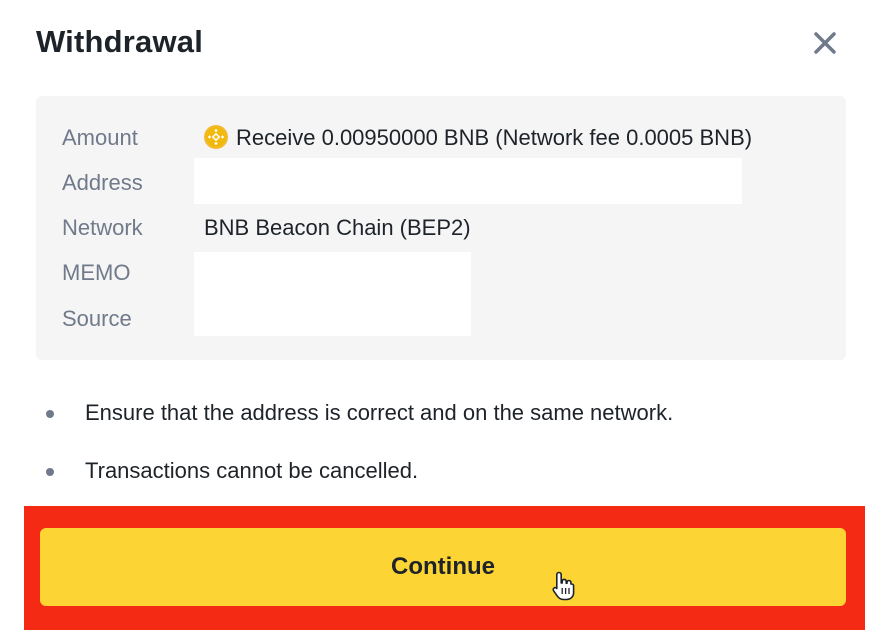 Image resolution: width=878 pixels, height=638 pixels. Describe the element at coordinates (825, 43) in the screenshot. I see `close-icon` at that location.